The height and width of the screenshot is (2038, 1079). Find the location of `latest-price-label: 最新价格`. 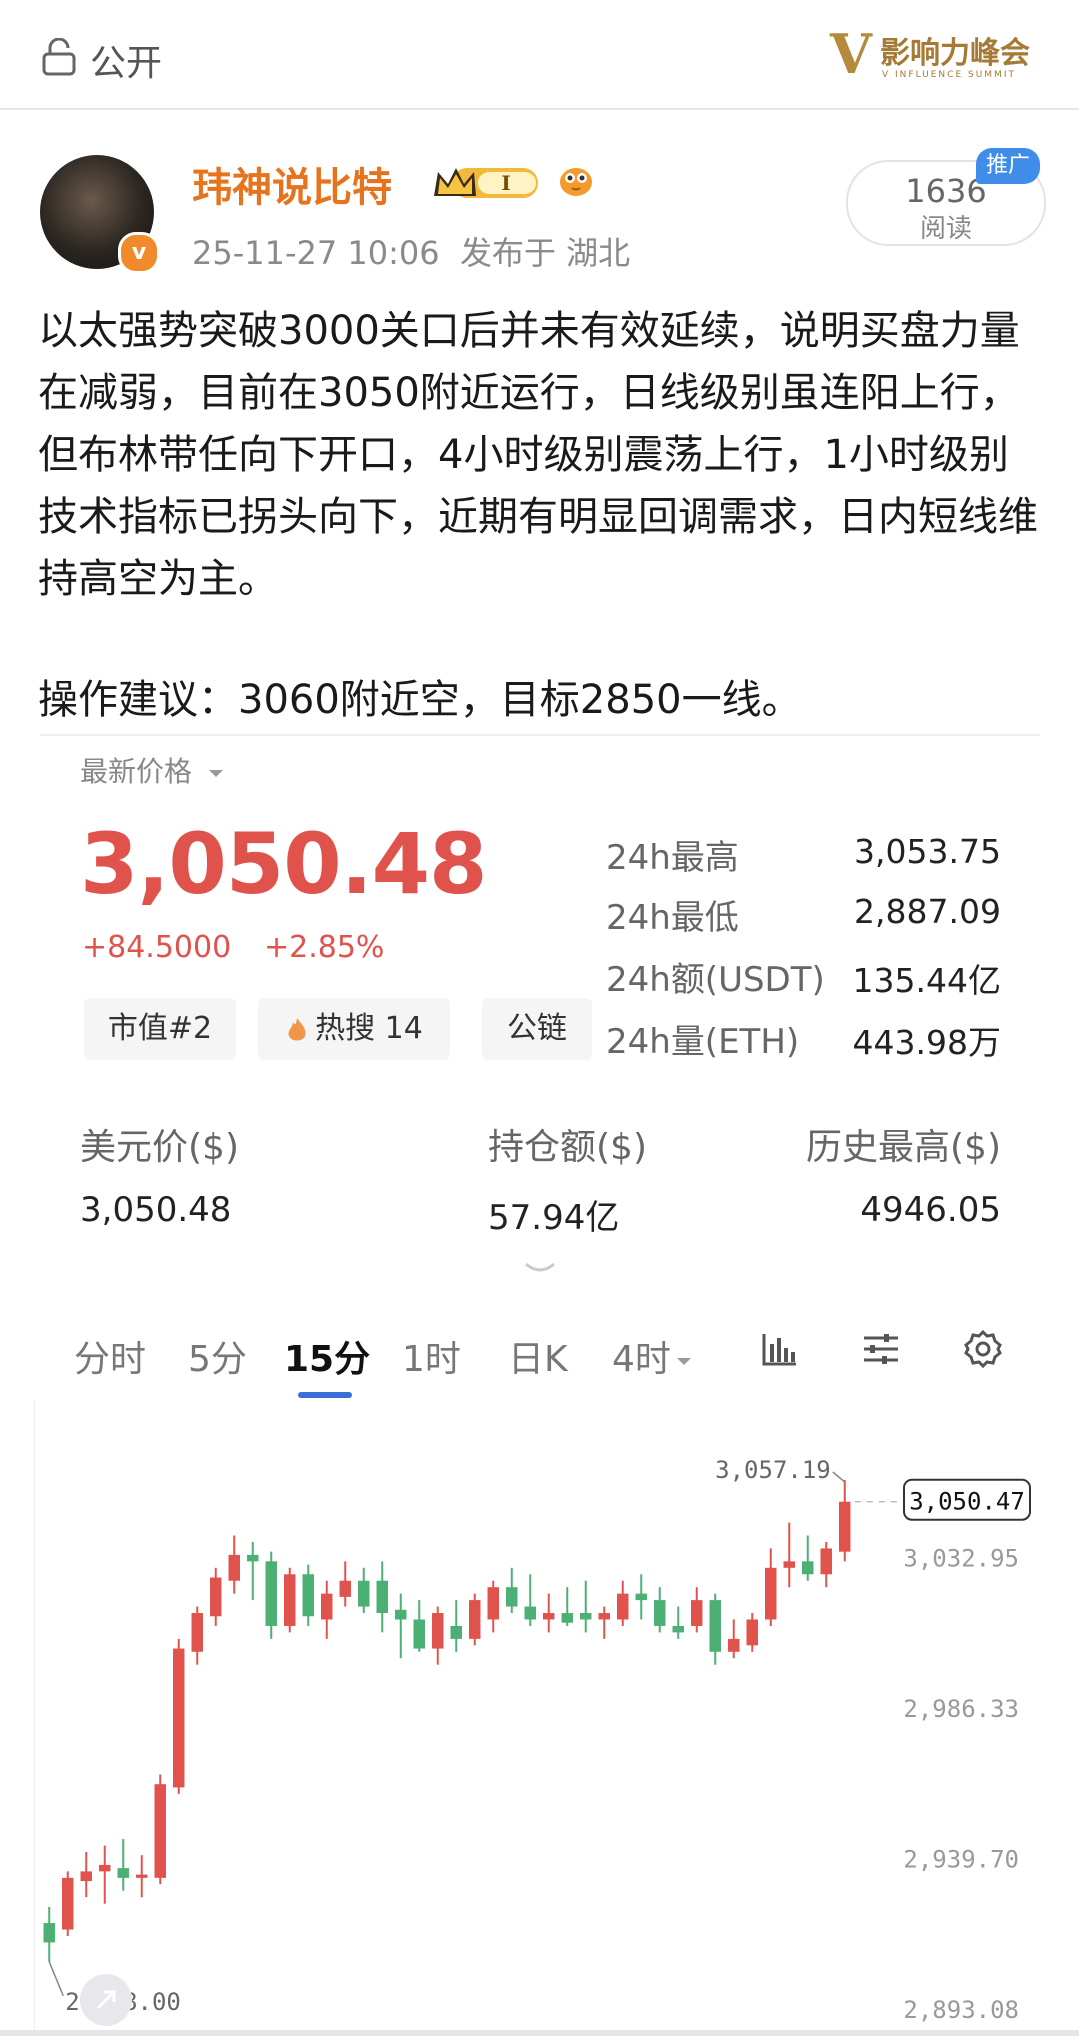

latest-price-label: 最新价格 is located at coordinates (136, 771).